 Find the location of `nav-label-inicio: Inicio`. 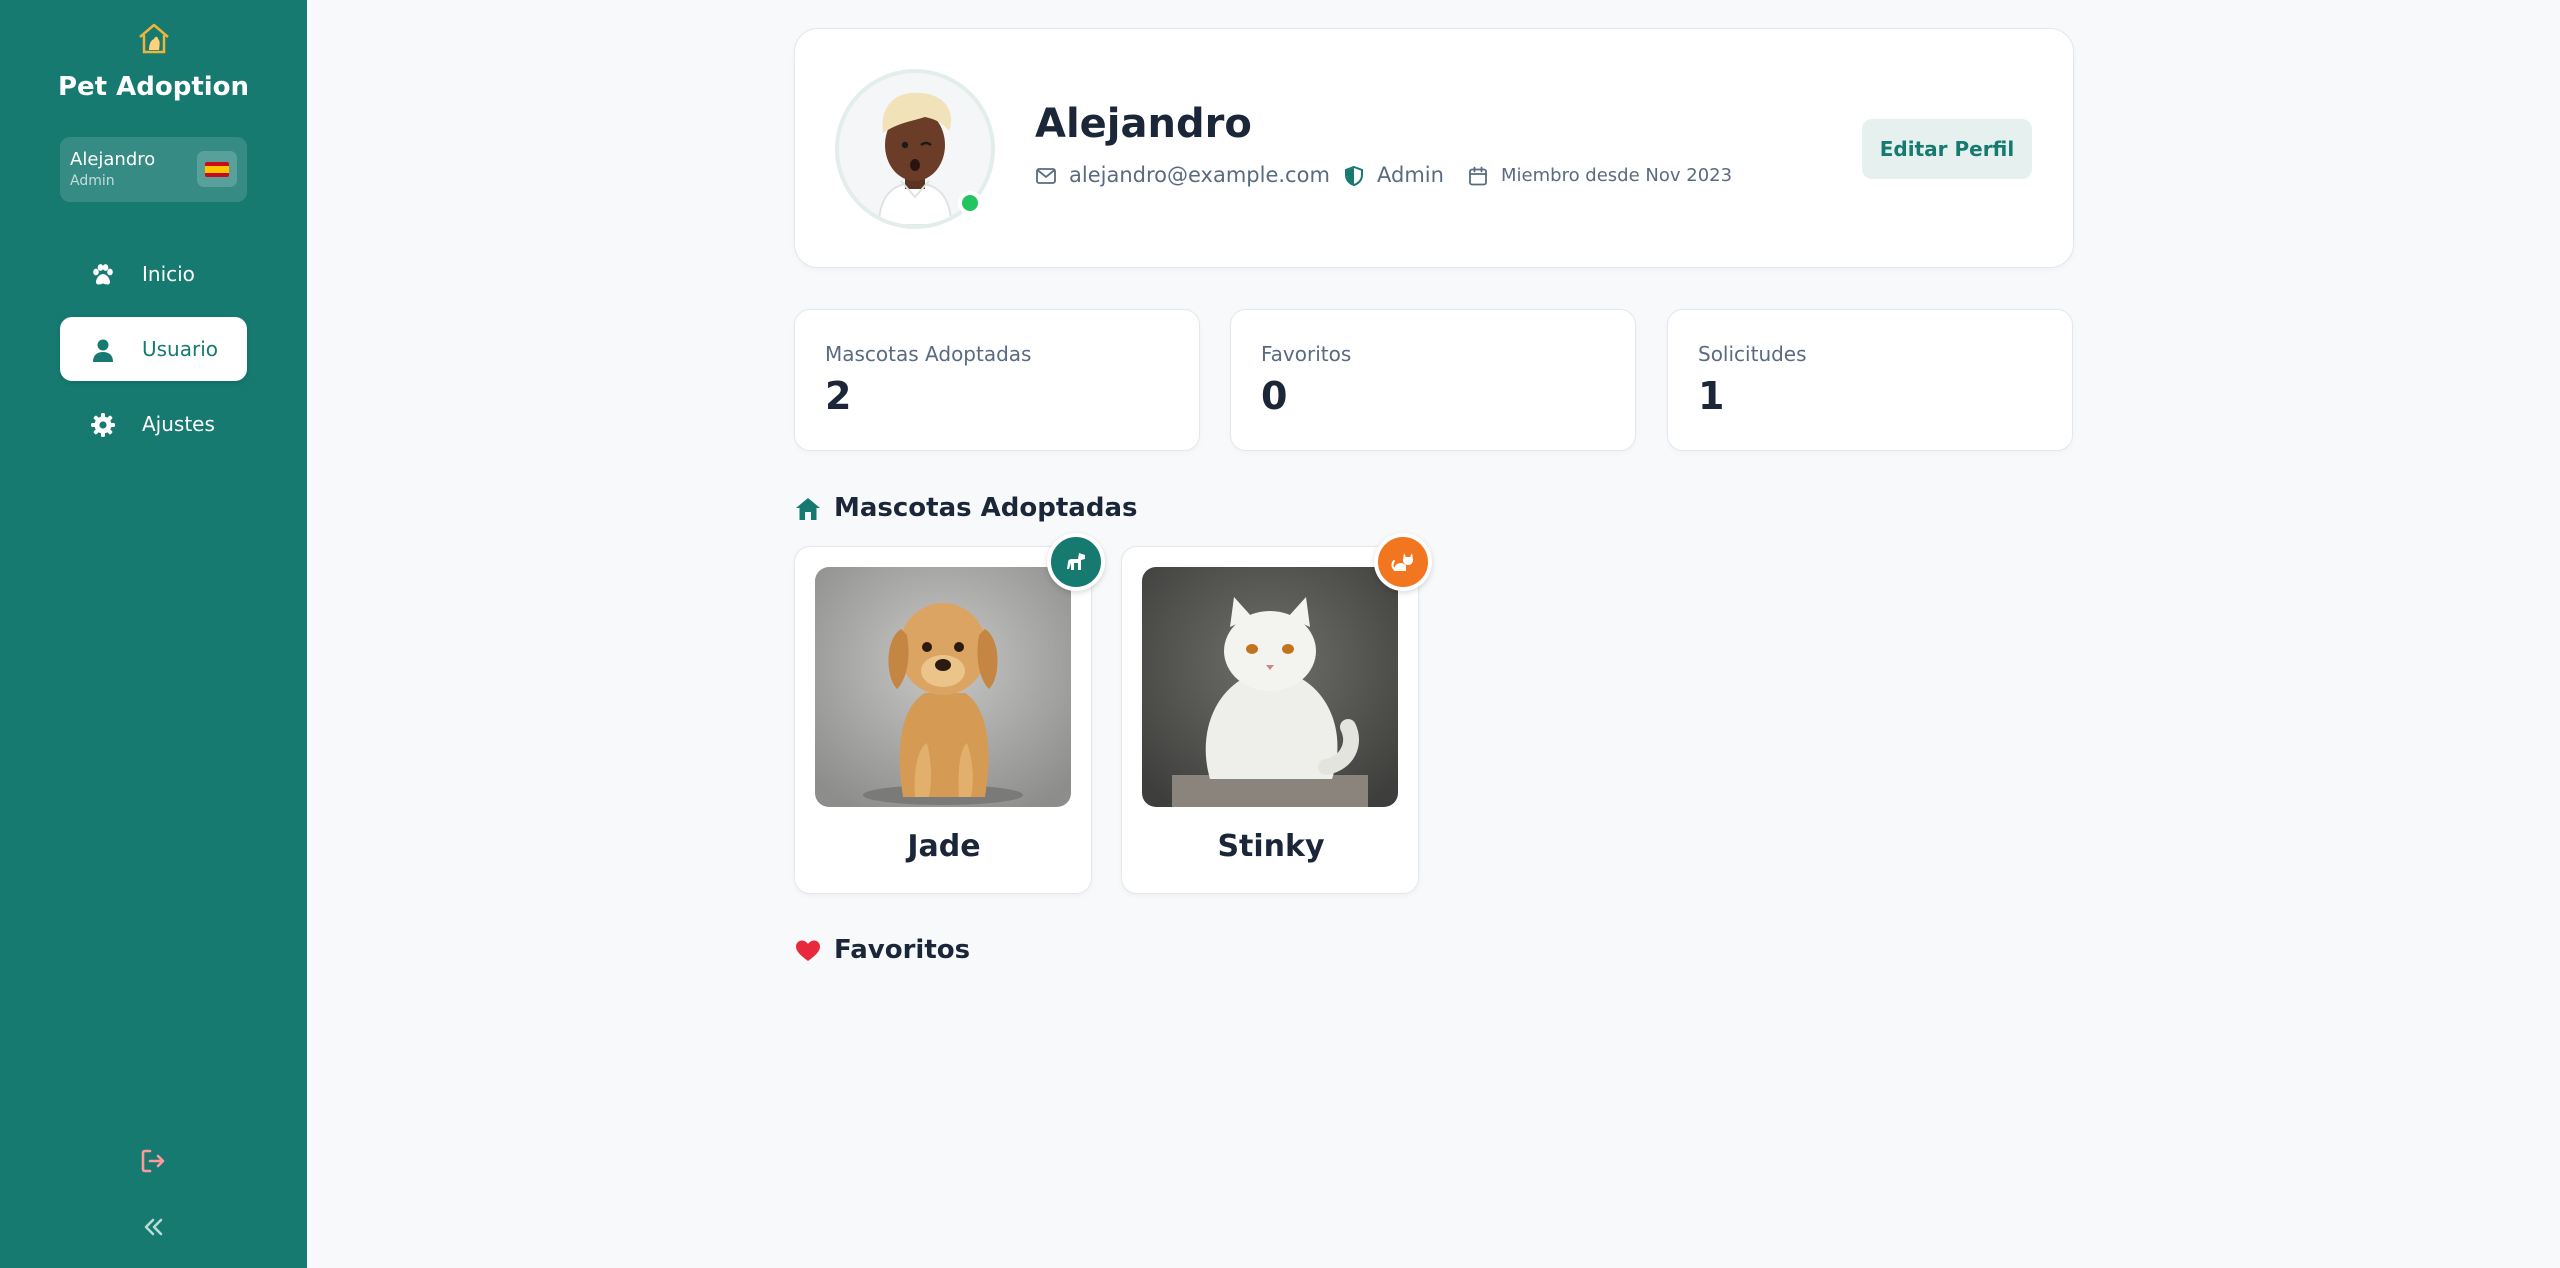

nav-label-inicio: Inicio is located at coordinates (168, 274).